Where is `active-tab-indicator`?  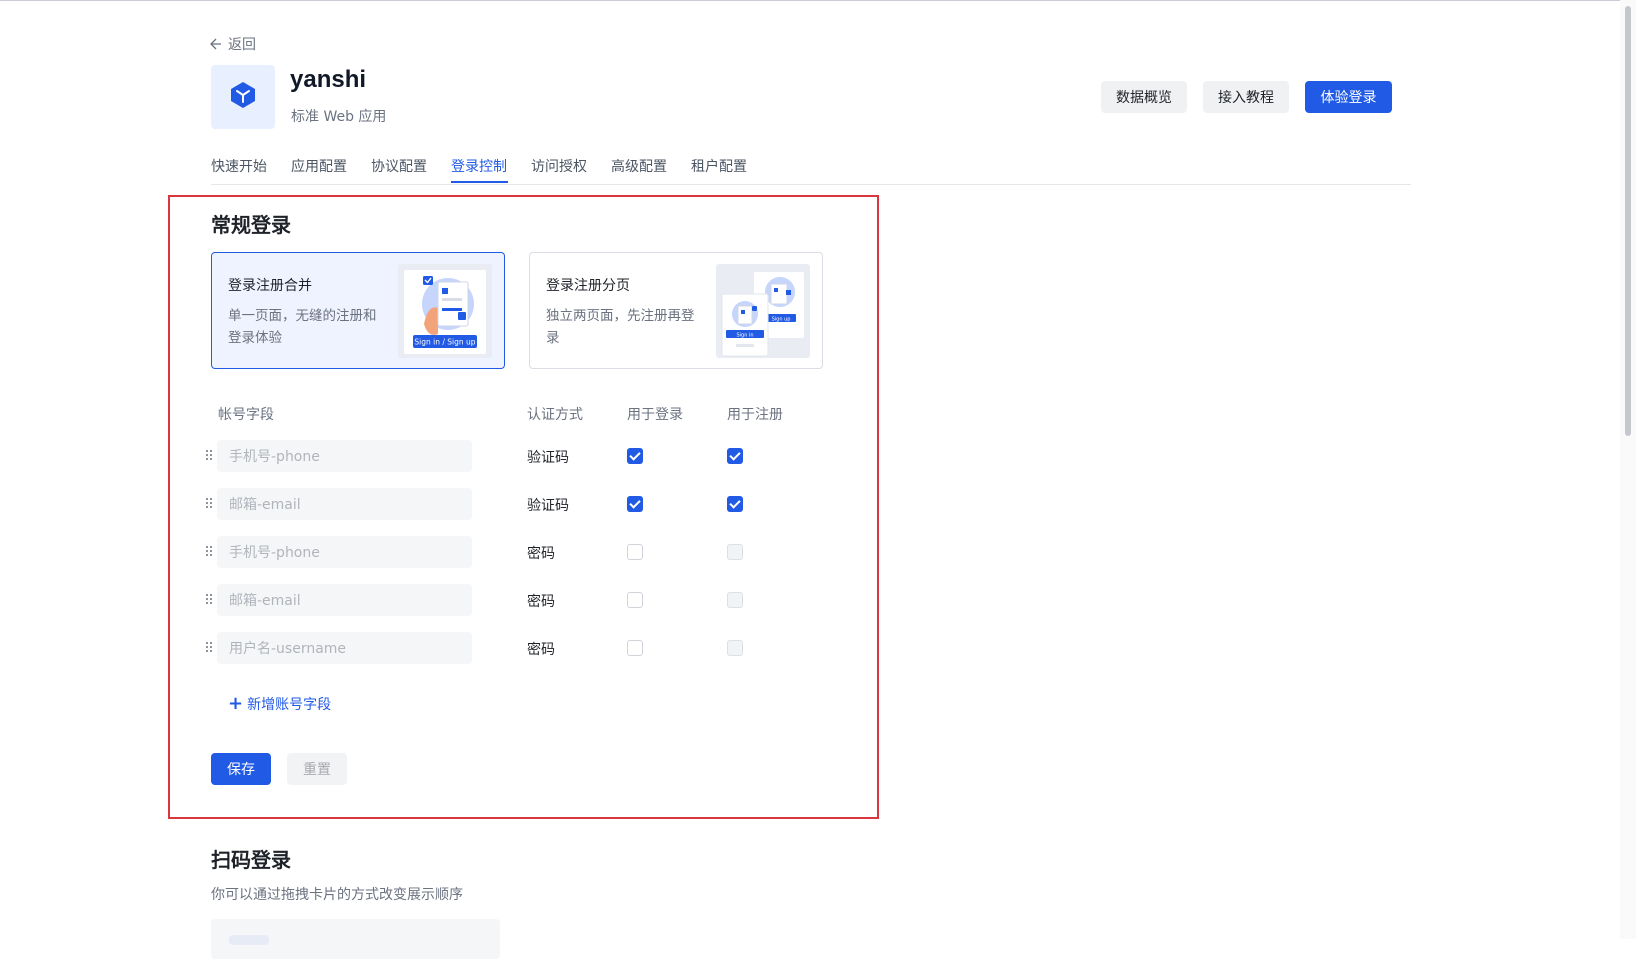
active-tab-indicator is located at coordinates (479, 182).